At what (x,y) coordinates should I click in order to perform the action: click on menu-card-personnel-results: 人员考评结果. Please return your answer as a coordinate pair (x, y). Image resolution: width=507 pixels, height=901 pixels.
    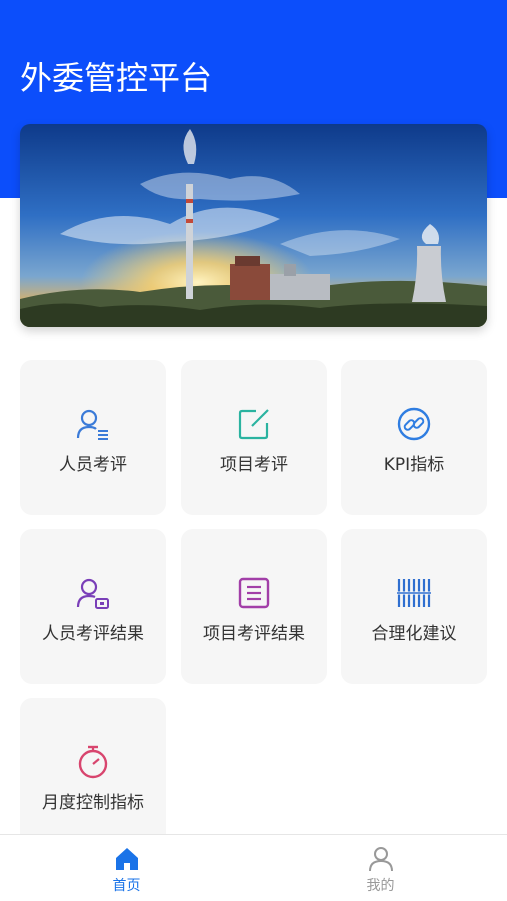
    Looking at the image, I should click on (93, 606).